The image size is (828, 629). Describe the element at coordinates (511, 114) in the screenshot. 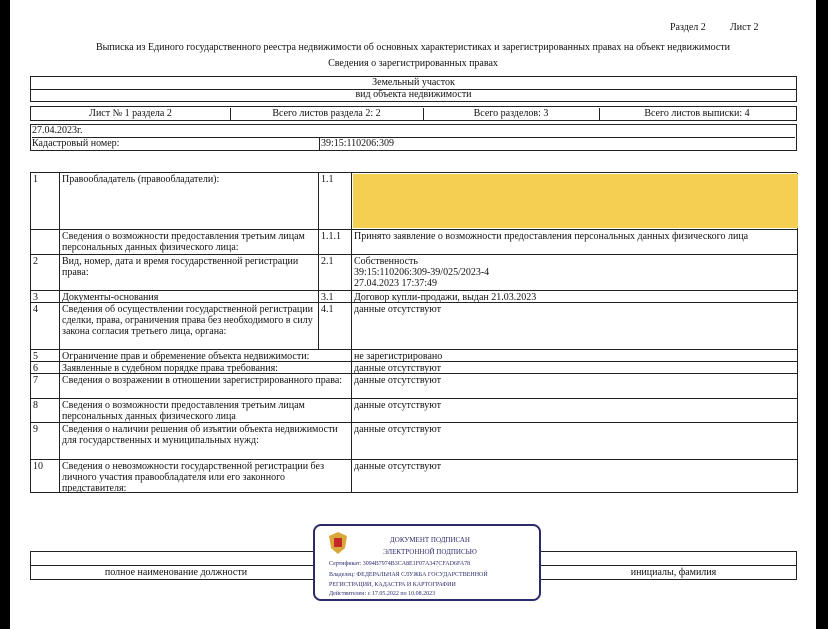

I see `sections-total: Всего разделов: 3` at that location.